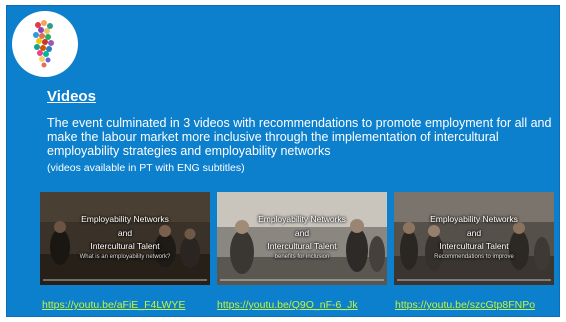 This screenshot has width=566, height=322. Describe the element at coordinates (474, 257) in the screenshot. I see `video-subtitle: Recommendations to improve` at that location.